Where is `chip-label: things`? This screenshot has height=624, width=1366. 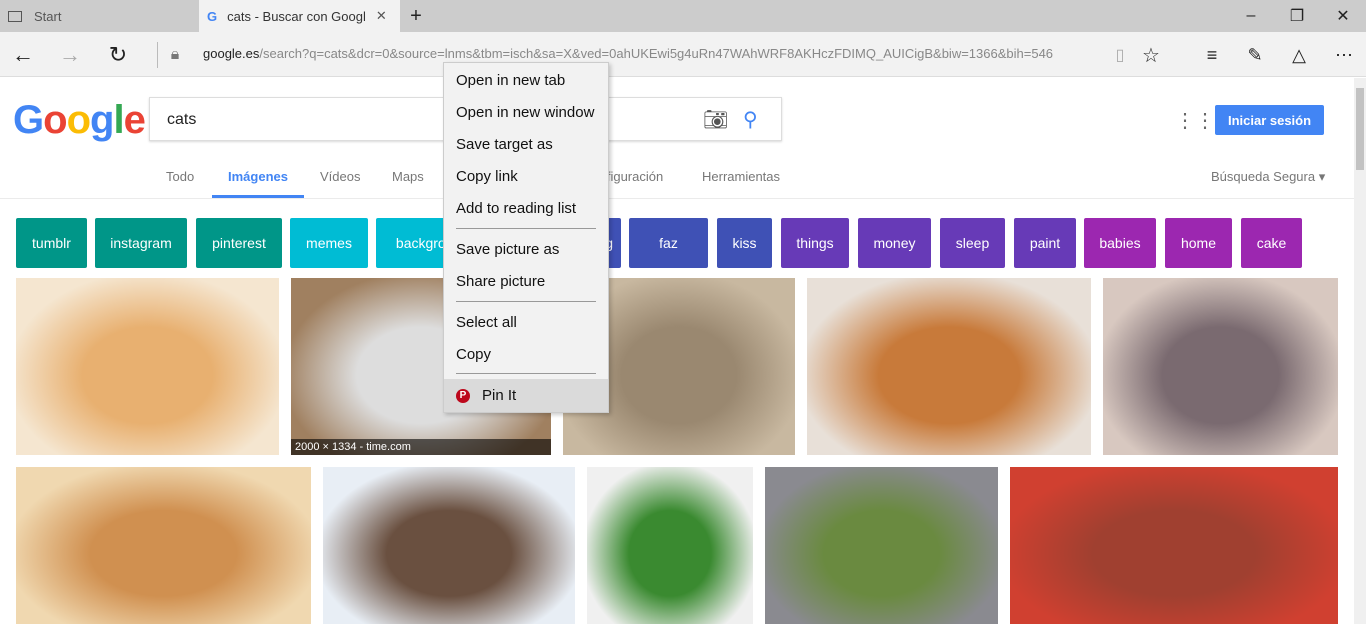 chip-label: things is located at coordinates (815, 243).